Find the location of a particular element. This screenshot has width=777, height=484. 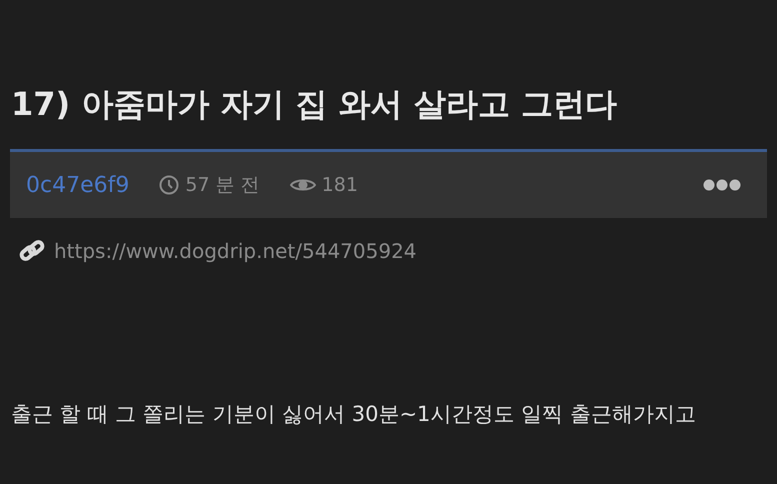

link-icon is located at coordinates (32, 251).